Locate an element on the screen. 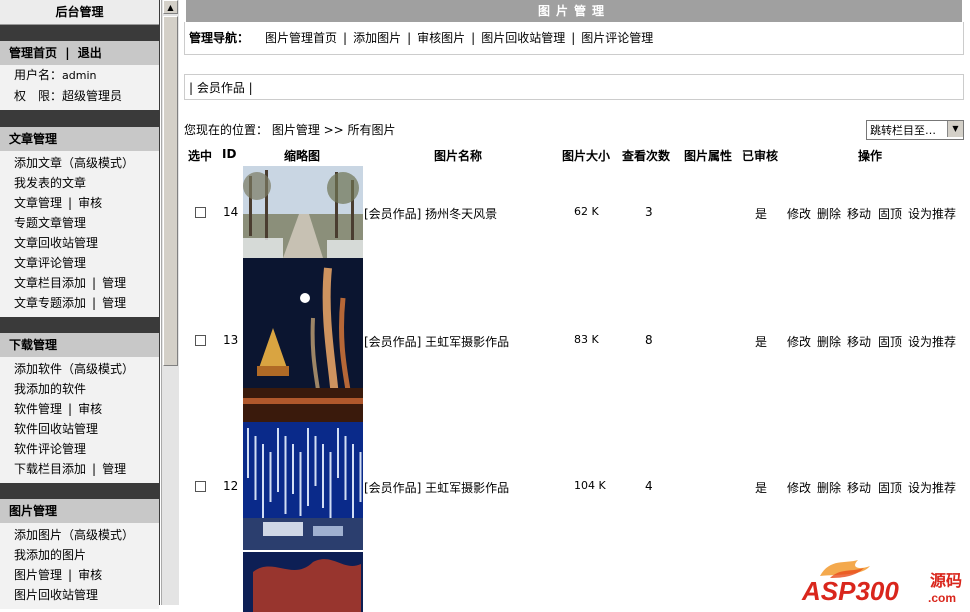 This screenshot has height=612, width=970. download-menu-item: 软件管理 | 审核 is located at coordinates (86, 409).